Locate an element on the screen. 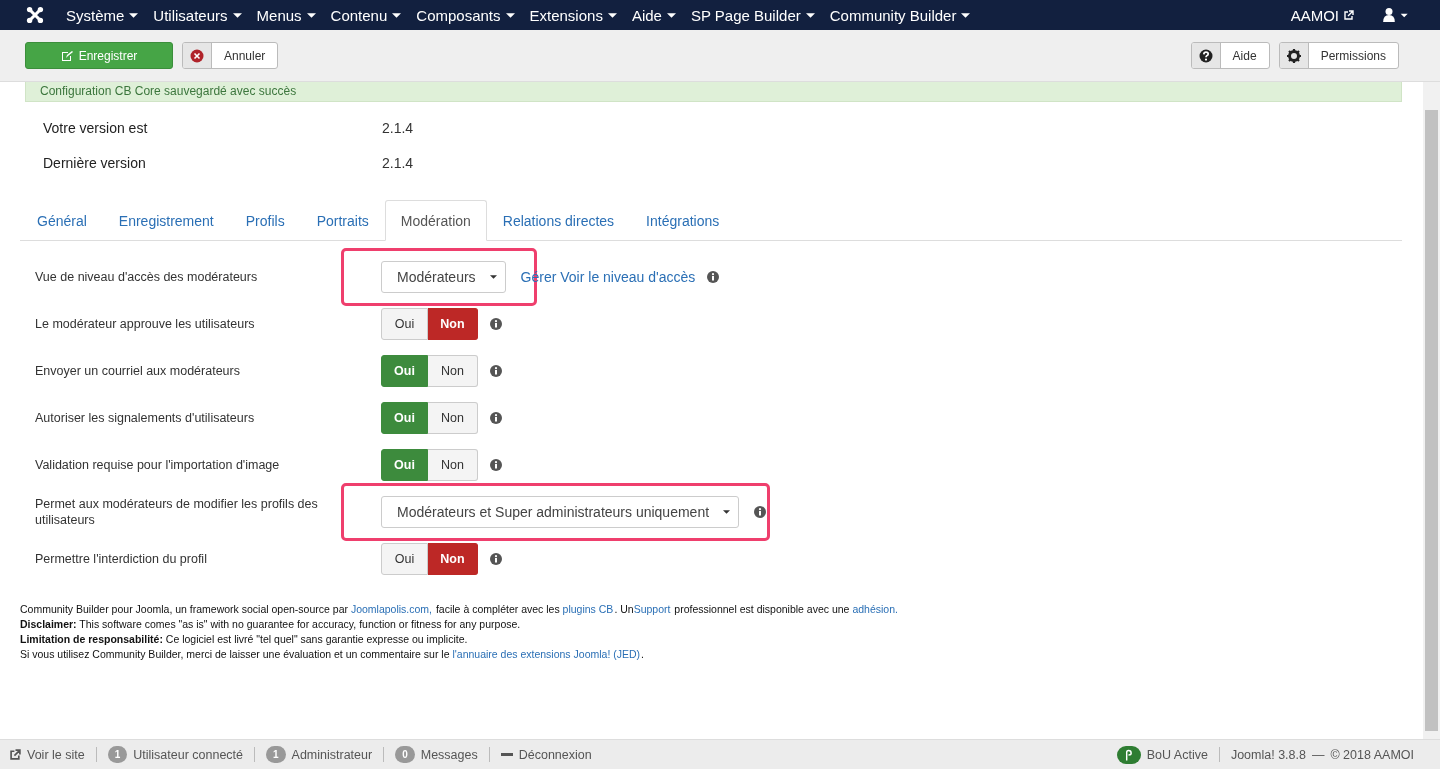 The height and width of the screenshot is (769, 1440). tab: Intégrations is located at coordinates (683, 220).